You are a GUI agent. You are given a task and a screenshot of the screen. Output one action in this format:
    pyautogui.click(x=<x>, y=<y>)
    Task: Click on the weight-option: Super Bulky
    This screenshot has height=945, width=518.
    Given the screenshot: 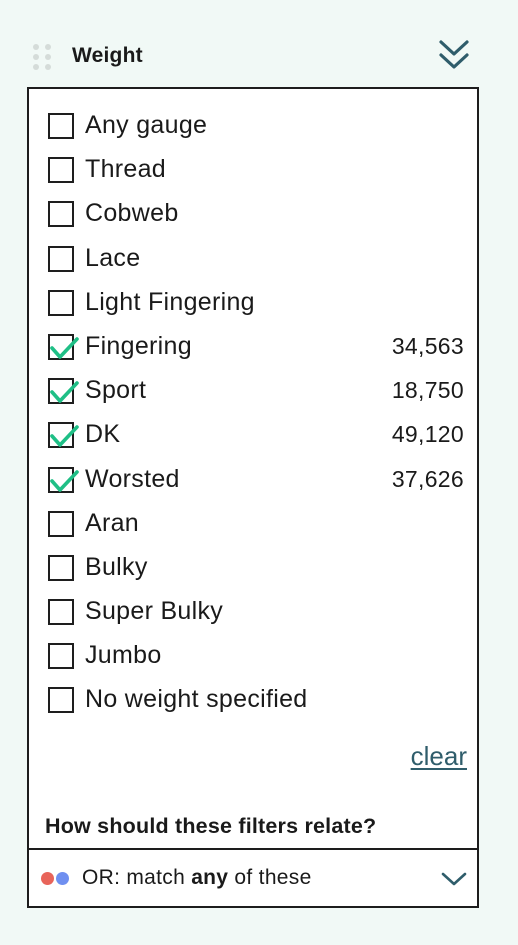 What is the action you would take?
    pyautogui.click(x=253, y=614)
    